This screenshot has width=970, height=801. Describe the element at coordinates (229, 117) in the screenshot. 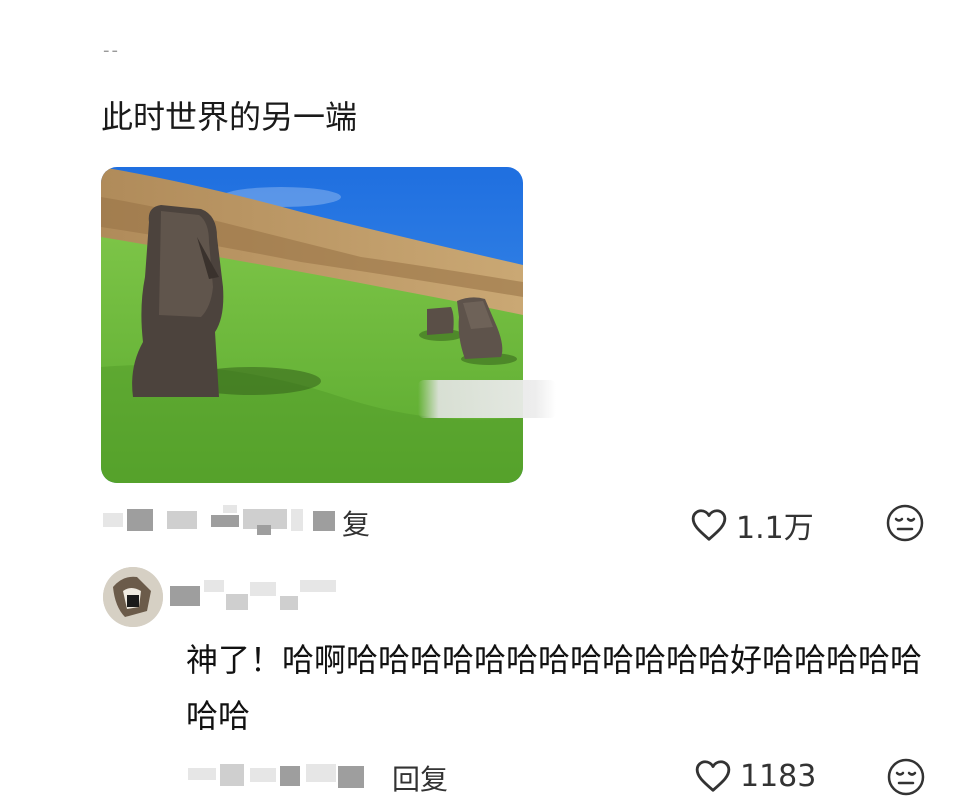

I see `post-text: 此时世界的另一端` at that location.